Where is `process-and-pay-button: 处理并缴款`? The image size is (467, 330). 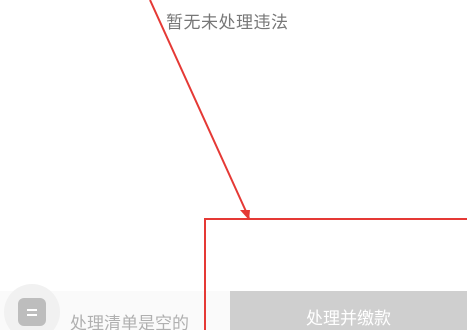 process-and-pay-button: 处理并缴款 is located at coordinates (348, 310).